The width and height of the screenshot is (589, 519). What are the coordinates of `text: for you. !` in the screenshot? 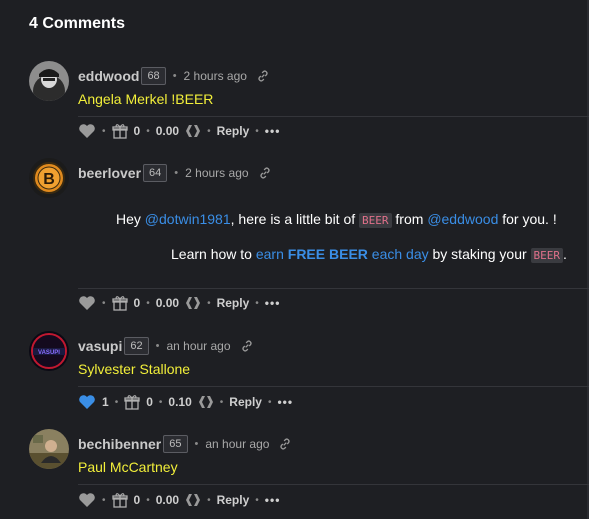 It's located at (527, 219).